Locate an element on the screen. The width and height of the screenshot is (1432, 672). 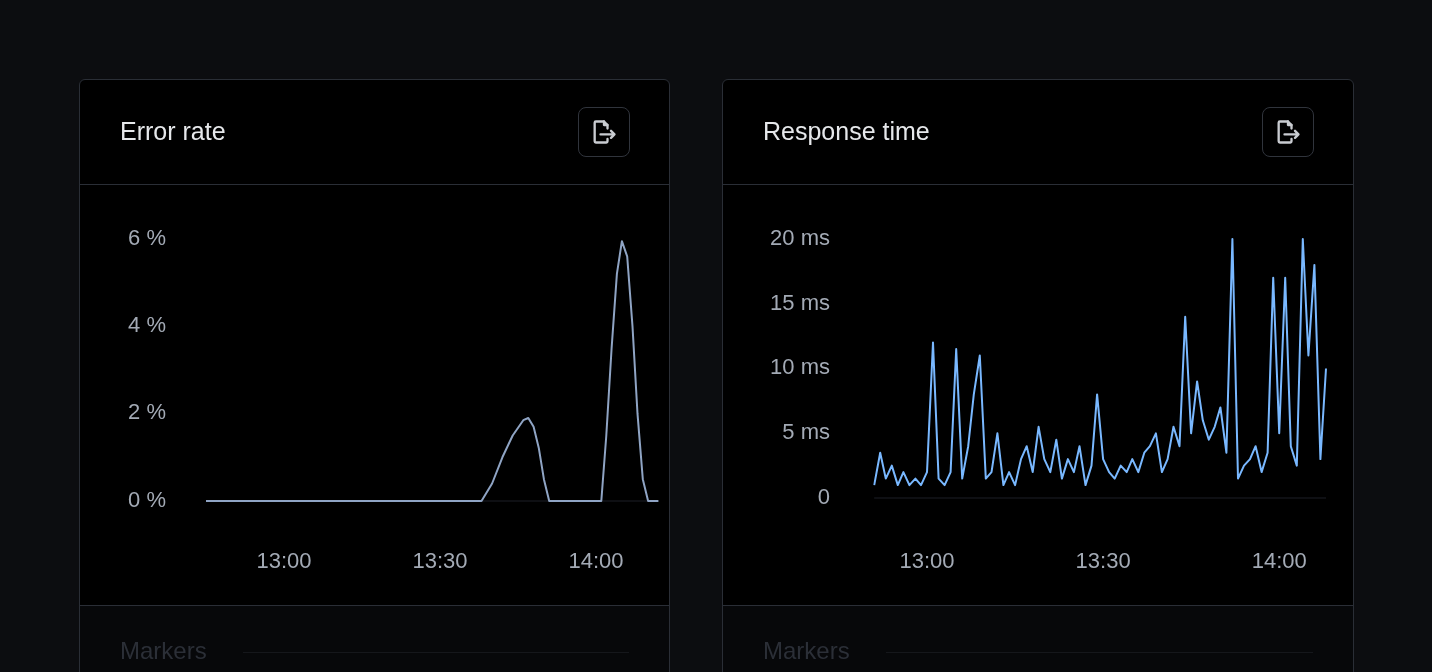
axis-label: 10 ms is located at coordinates (800, 367).